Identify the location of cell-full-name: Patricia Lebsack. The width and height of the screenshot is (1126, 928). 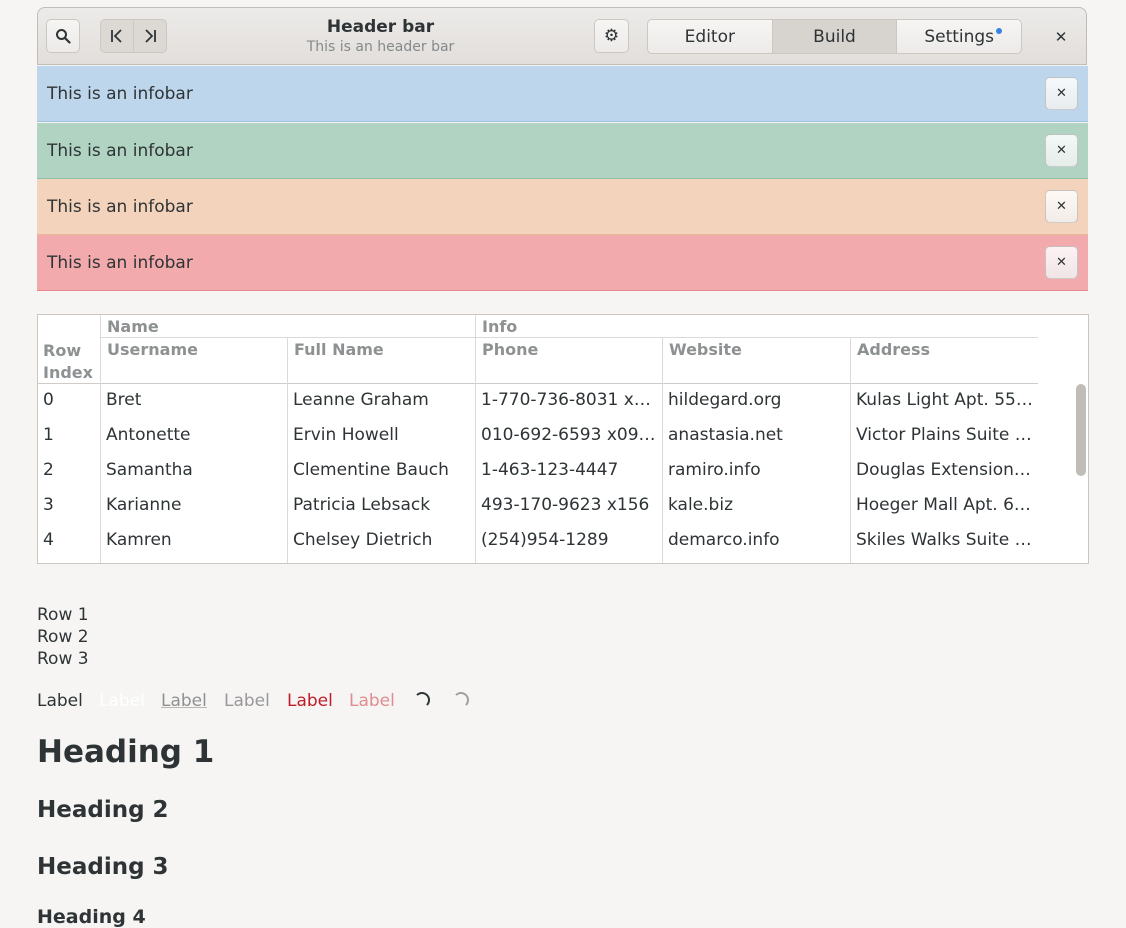
(362, 505).